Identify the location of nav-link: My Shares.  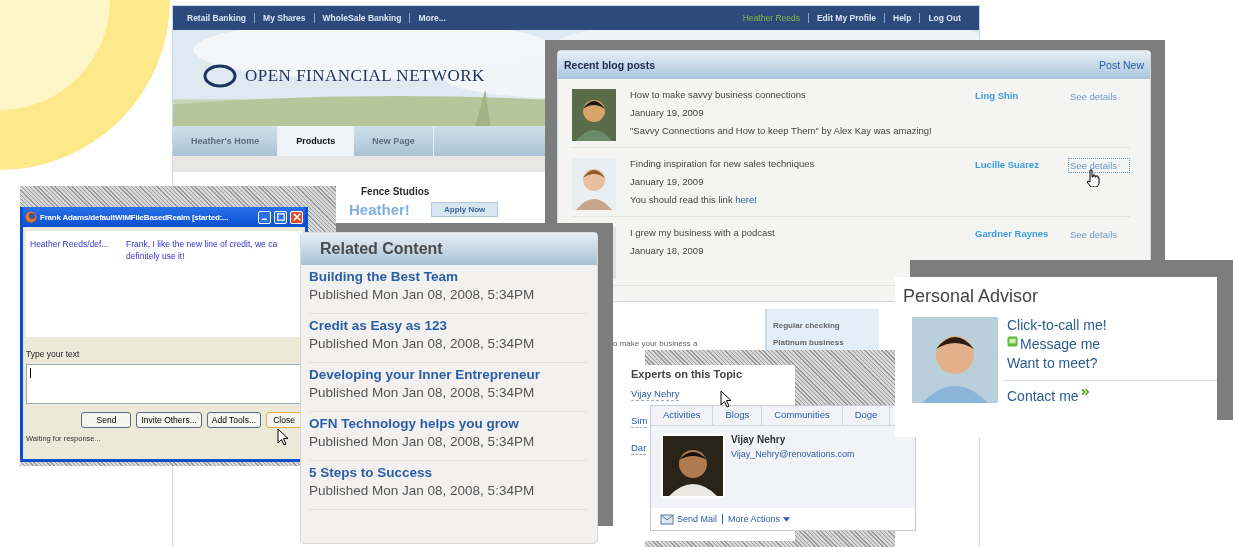
(284, 18).